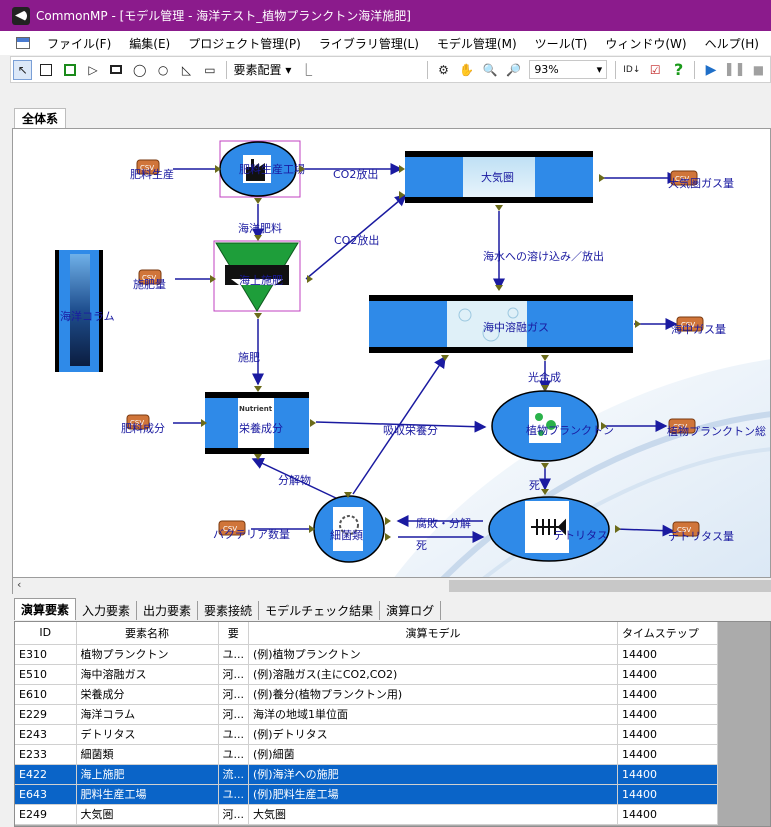  Describe the element at coordinates (443, 70) in the screenshot. I see `auto-layout-icon: ⚙` at that location.